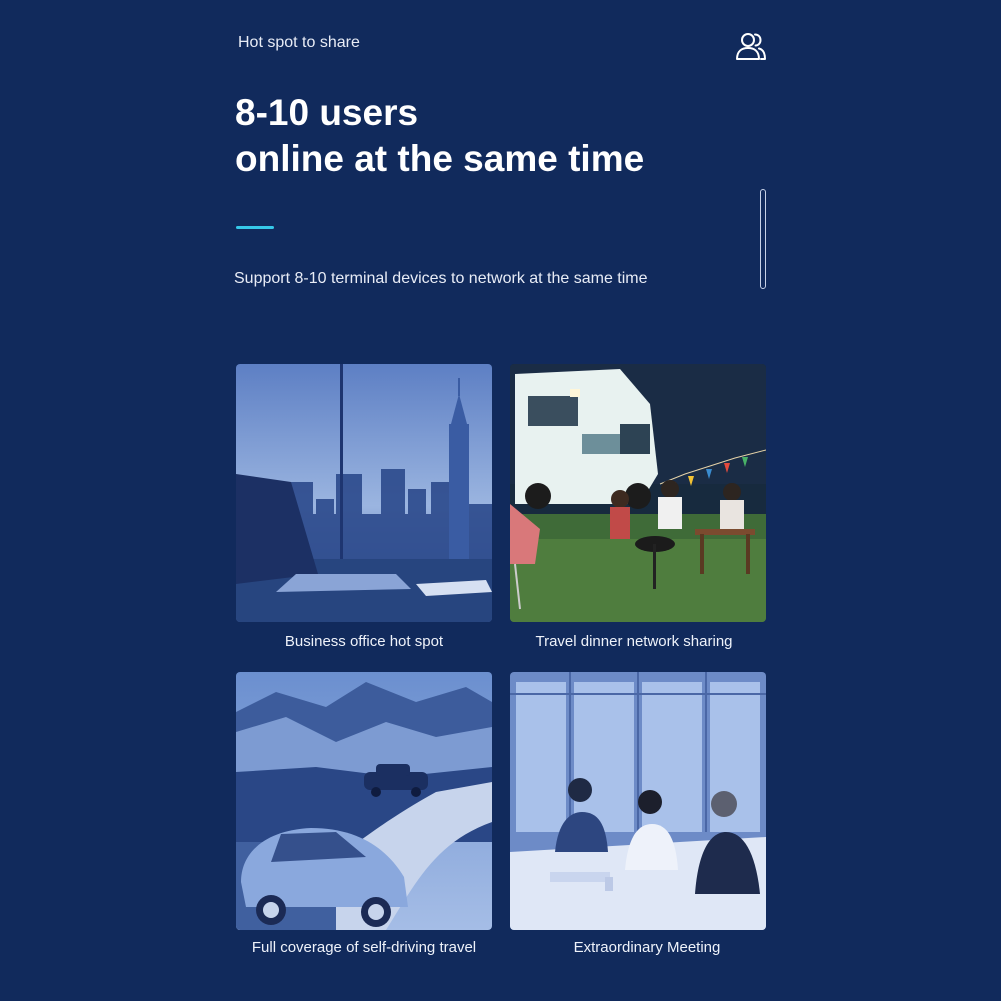 The width and height of the screenshot is (1001, 1001). Describe the element at coordinates (634, 641) in the screenshot. I see `caption-travel-dinner: Travel dinner network sharing` at that location.